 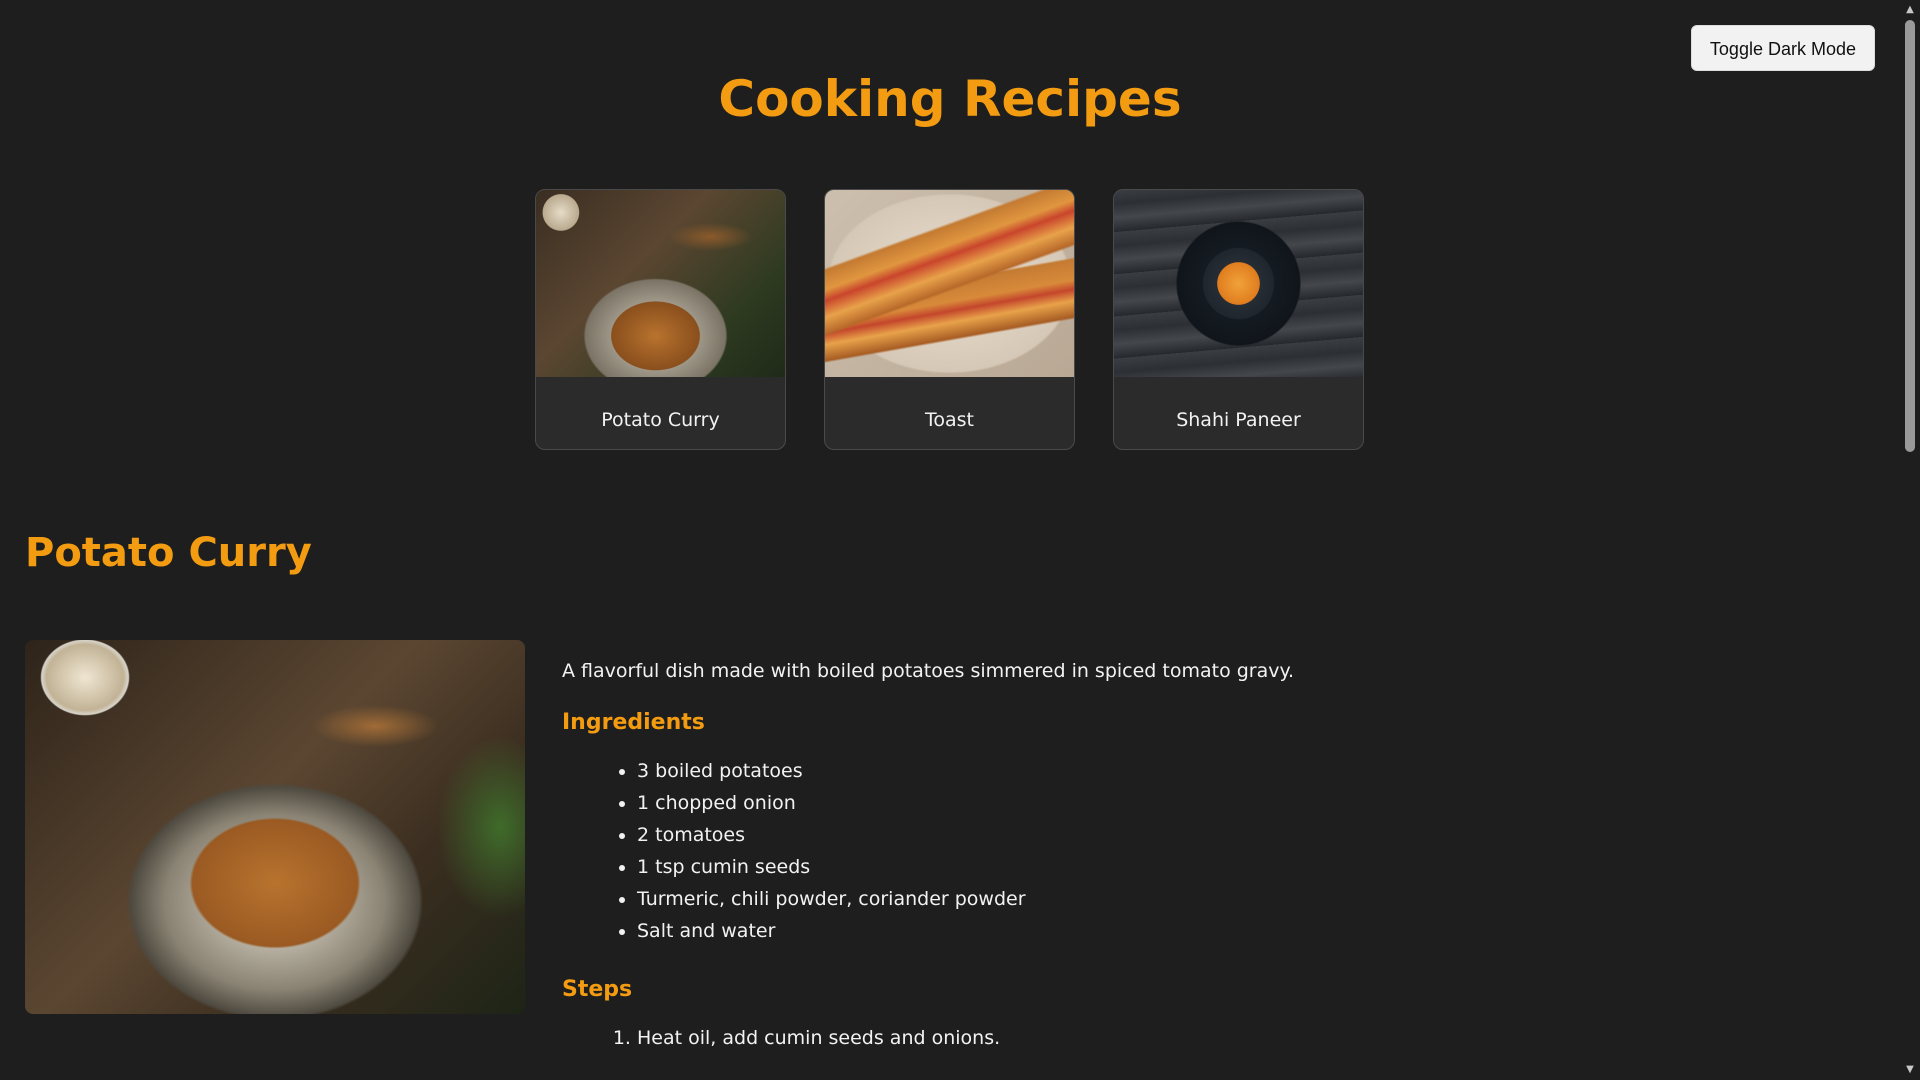 What do you see at coordinates (660, 283) in the screenshot?
I see `potato-curry-photo` at bounding box center [660, 283].